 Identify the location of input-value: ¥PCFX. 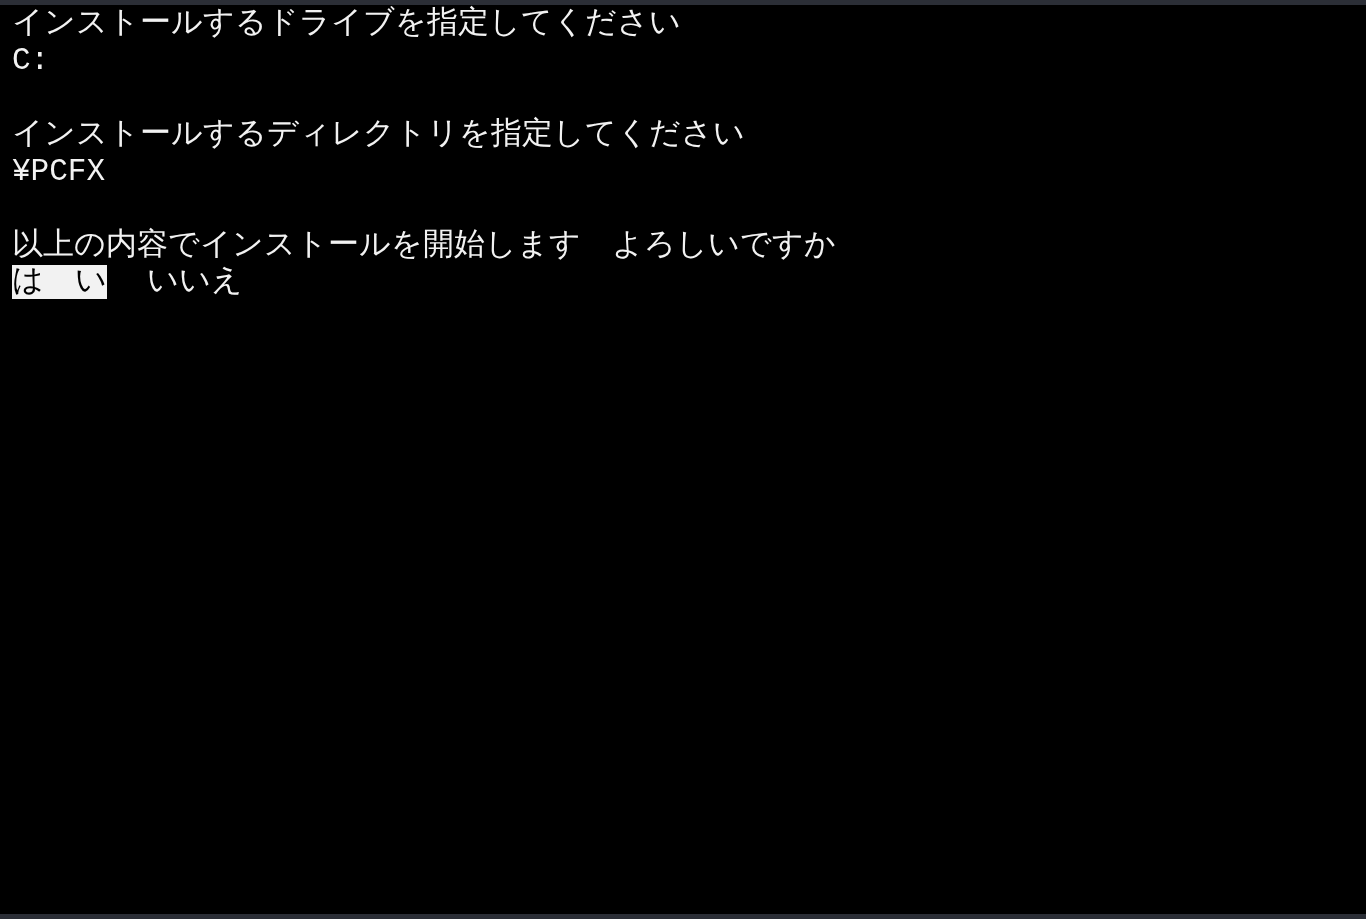
(58, 171).